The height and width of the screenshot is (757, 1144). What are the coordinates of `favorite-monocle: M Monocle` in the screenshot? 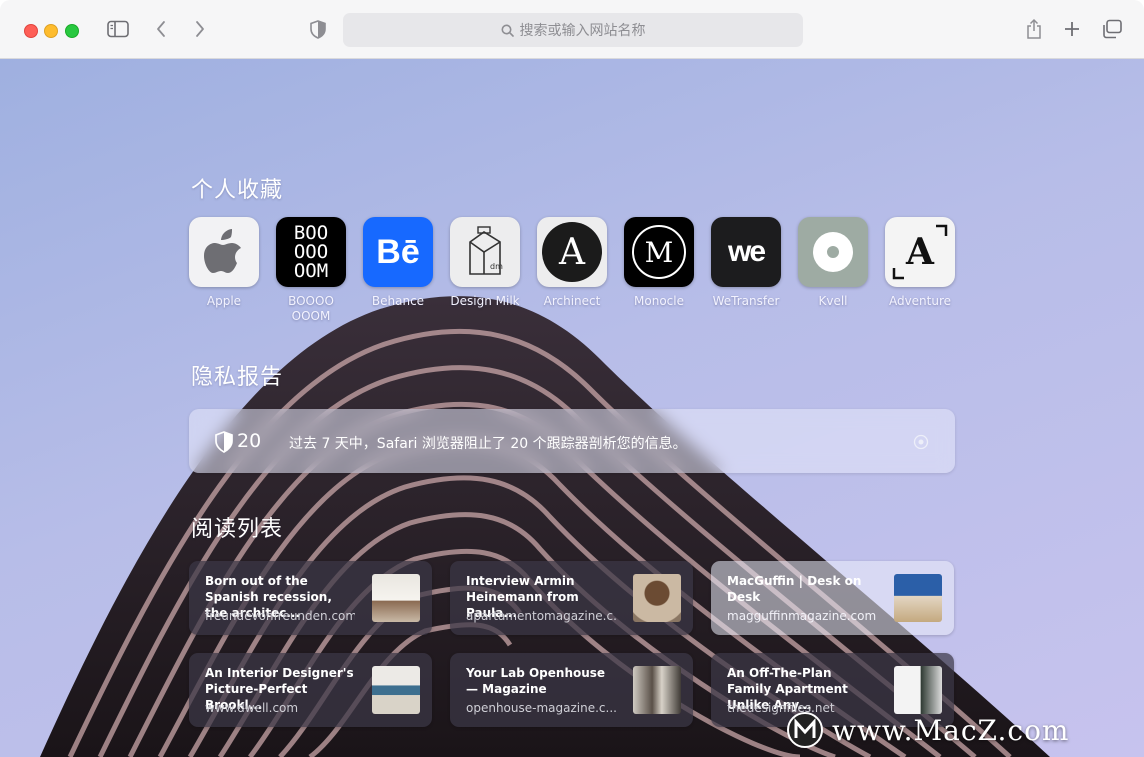 It's located at (659, 263).